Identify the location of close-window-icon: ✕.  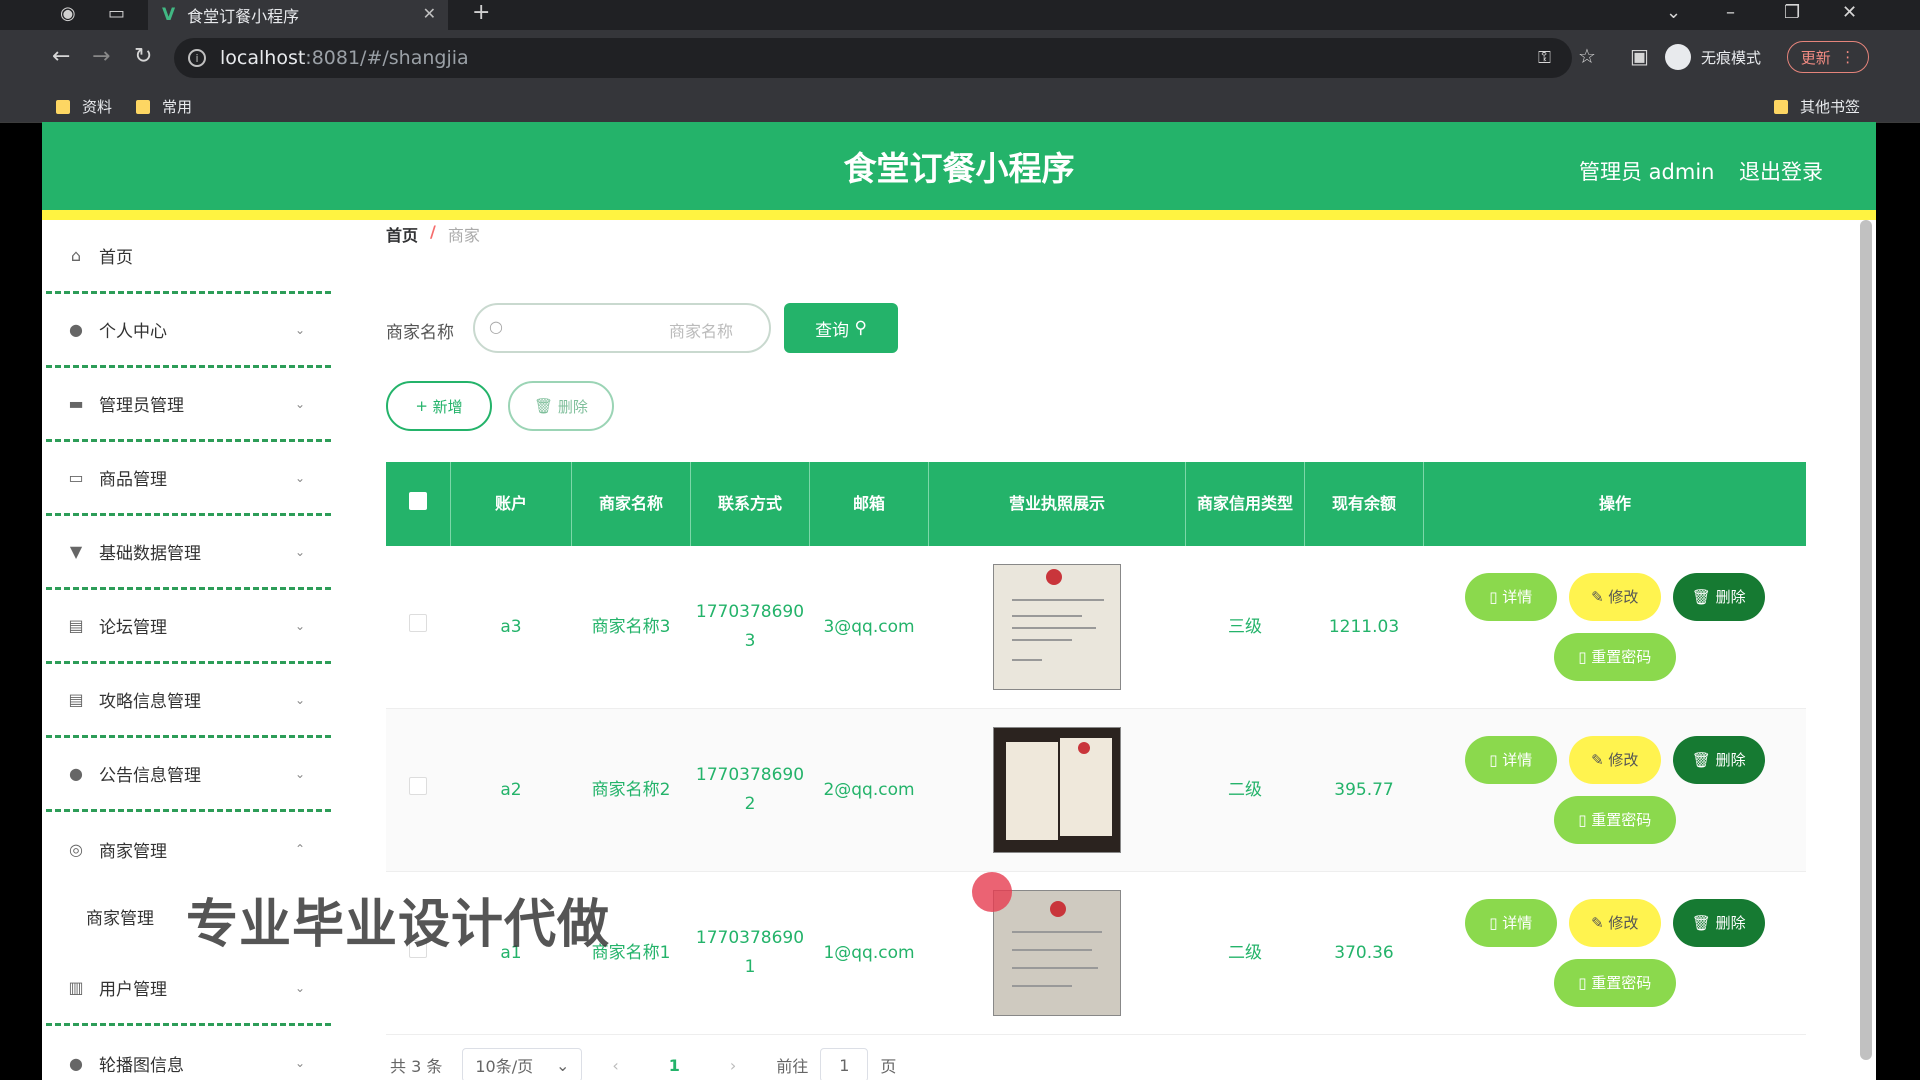
(1849, 12).